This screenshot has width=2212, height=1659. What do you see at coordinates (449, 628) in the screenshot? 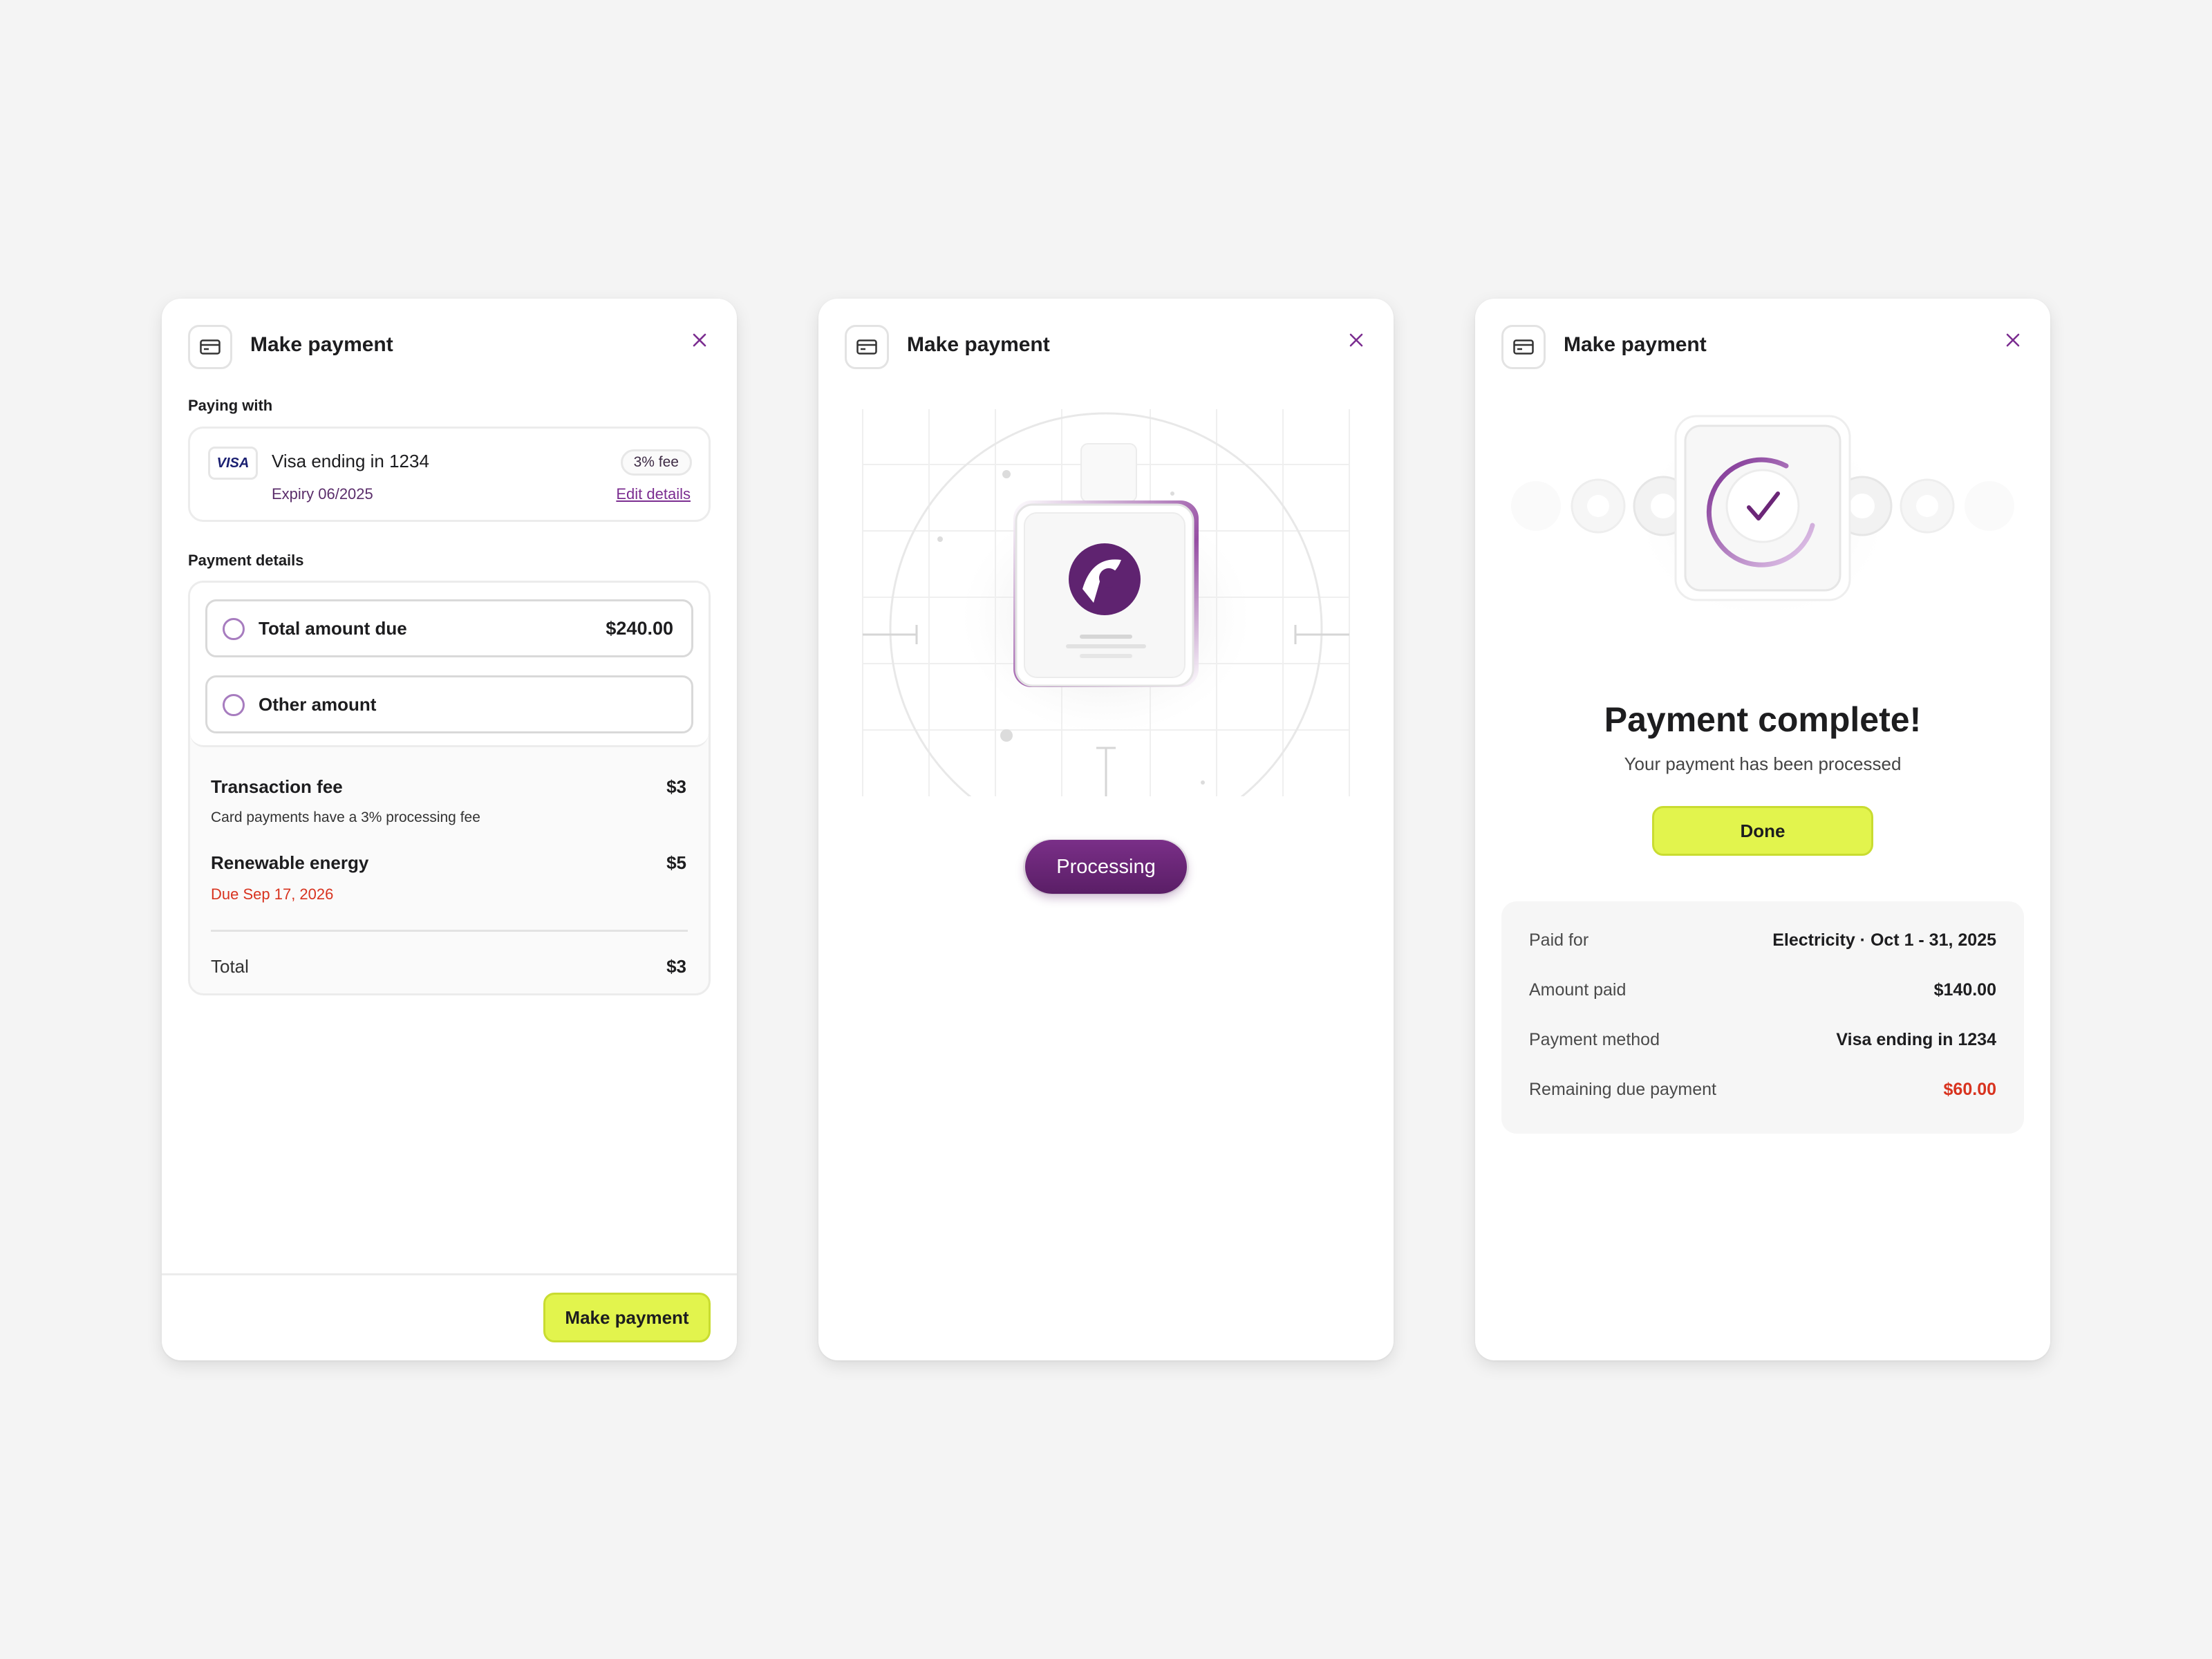
I see `option-total-amount-due: Total amount due $240.00` at bounding box center [449, 628].